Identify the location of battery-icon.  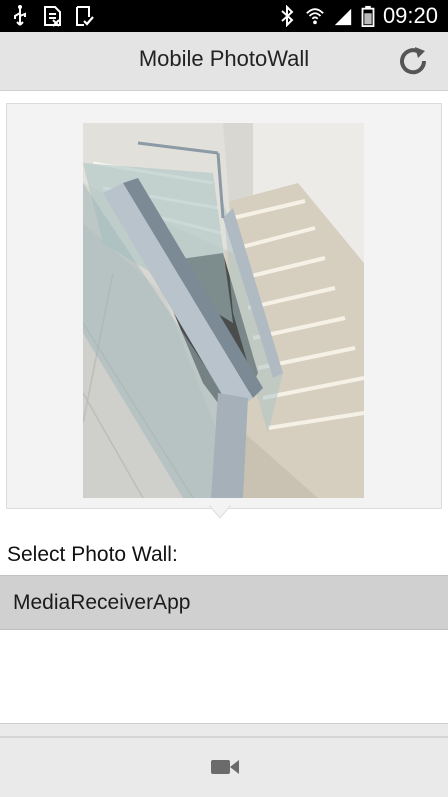
(368, 16).